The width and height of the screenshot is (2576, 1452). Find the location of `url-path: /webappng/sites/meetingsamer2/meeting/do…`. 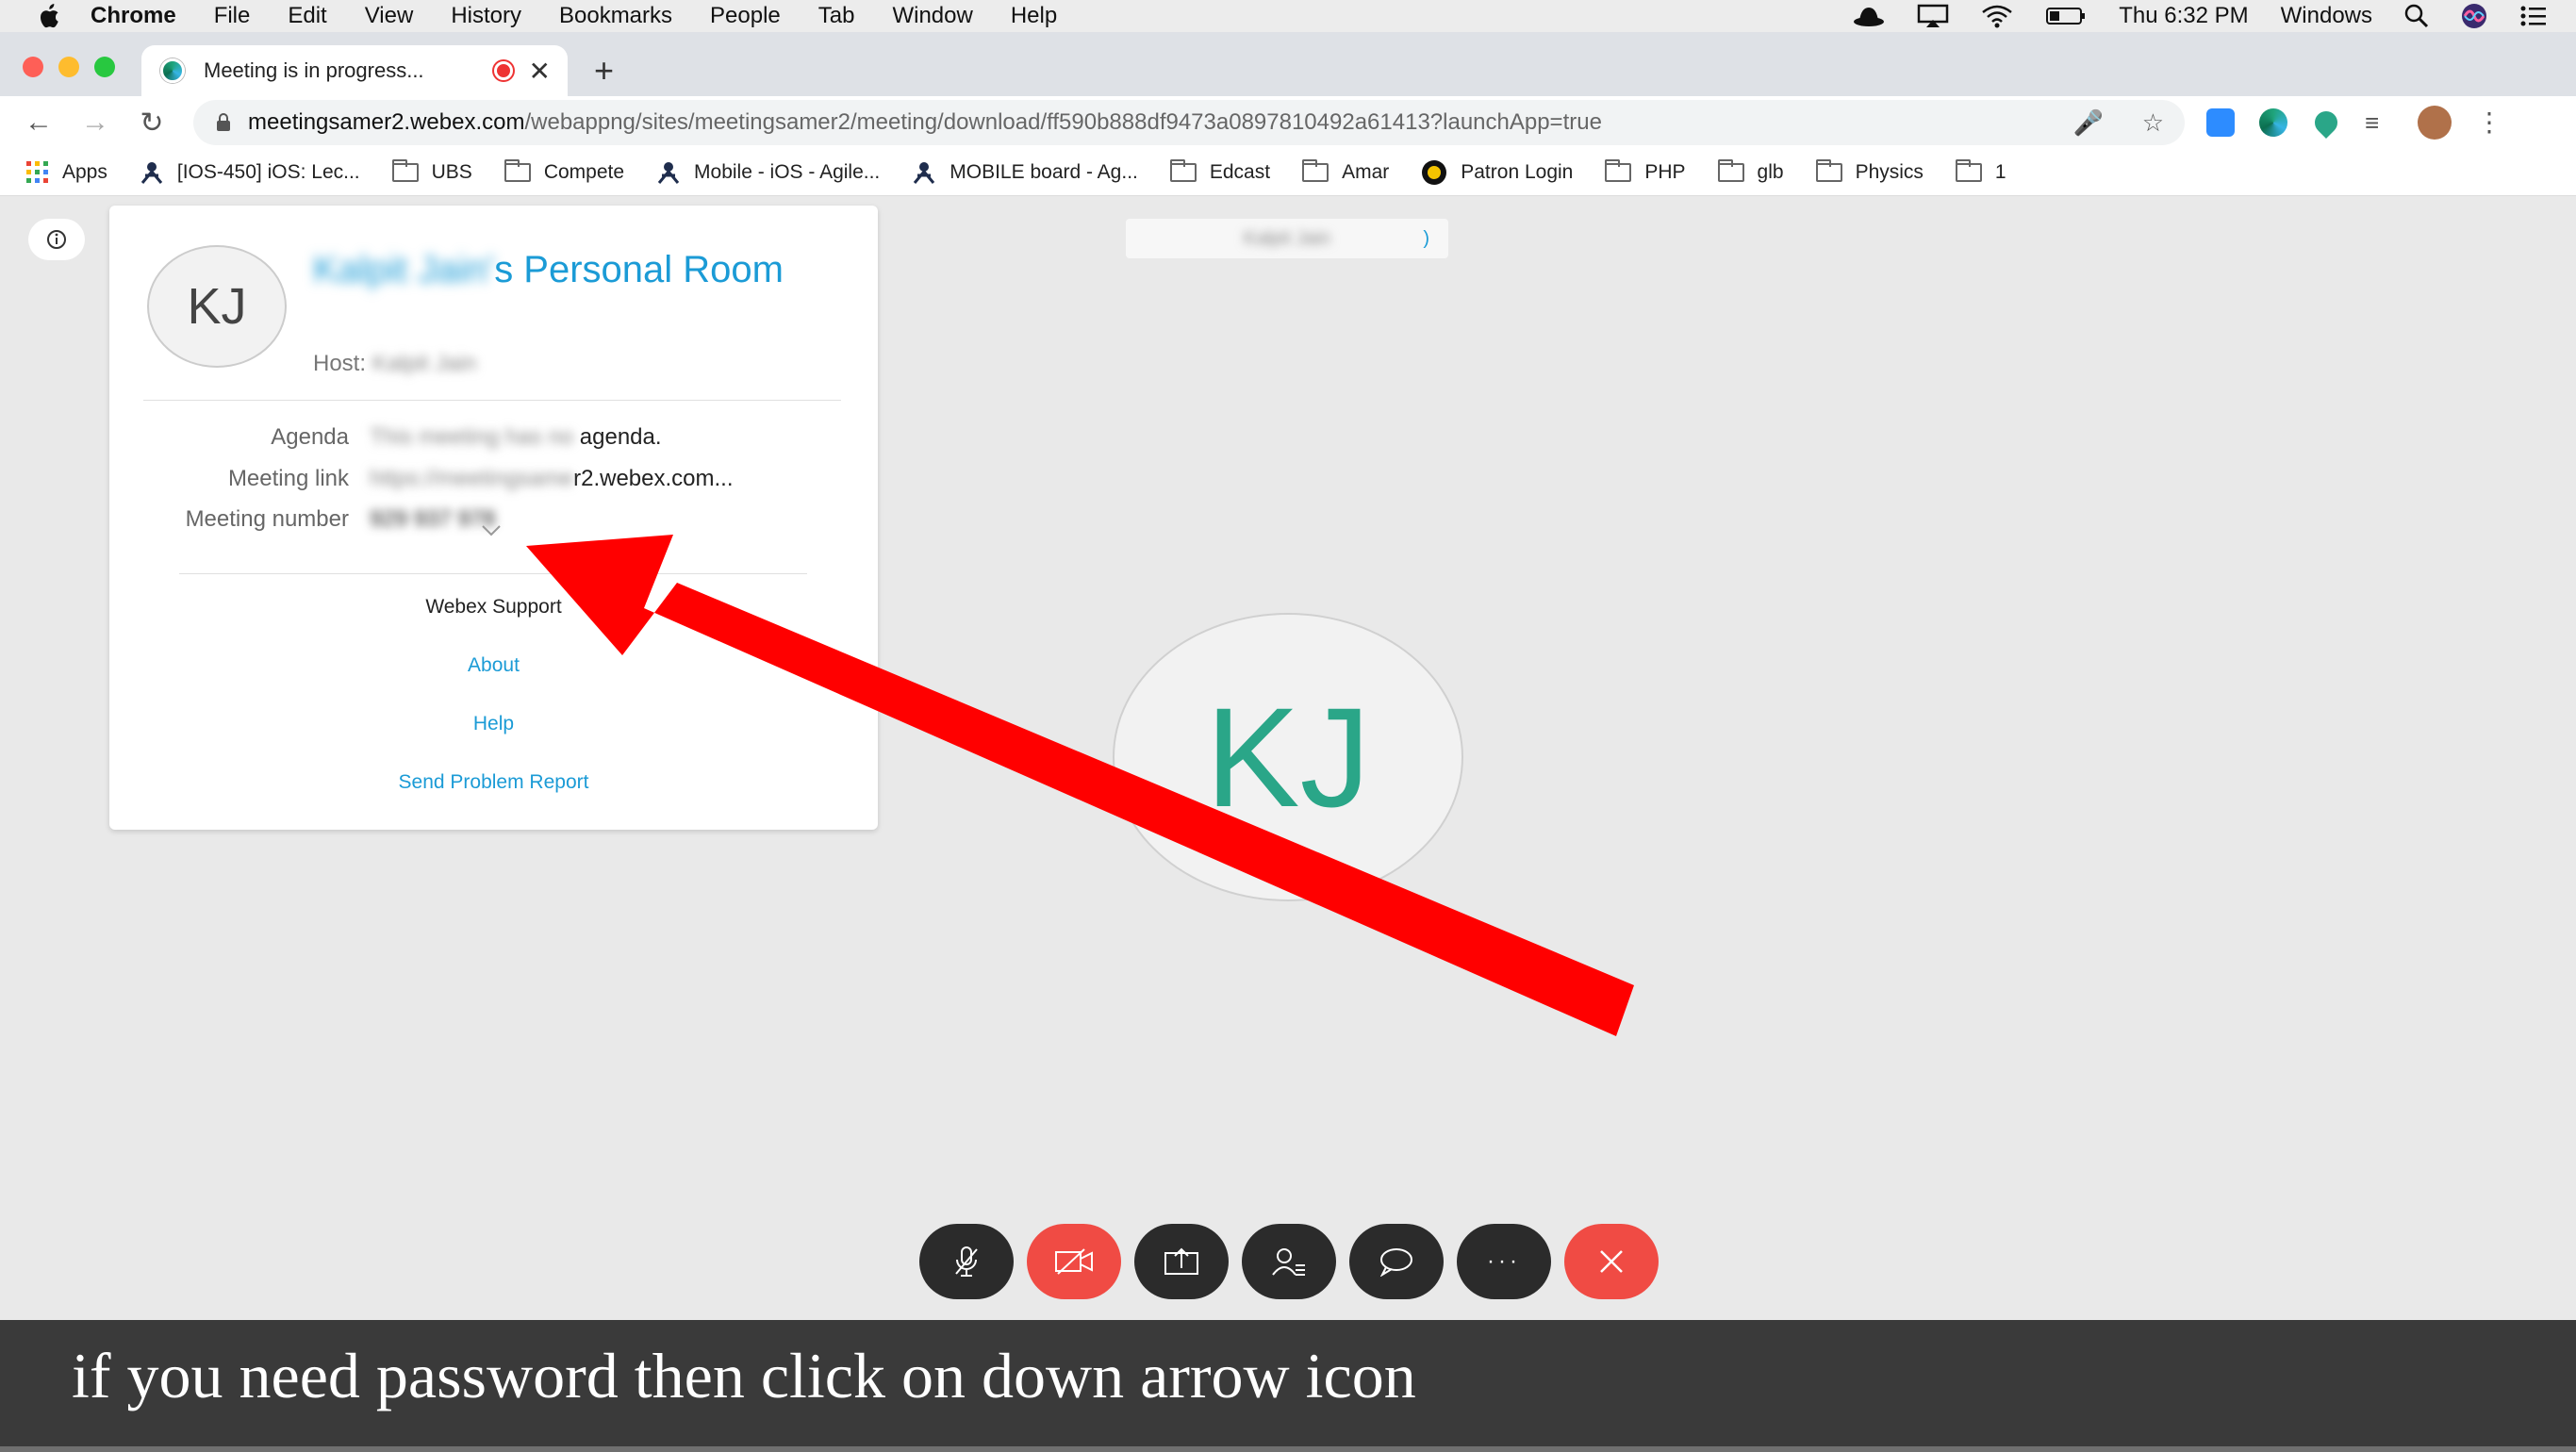

url-path: /webappng/sites/meetingsamer2/meeting/do… is located at coordinates (1063, 122).